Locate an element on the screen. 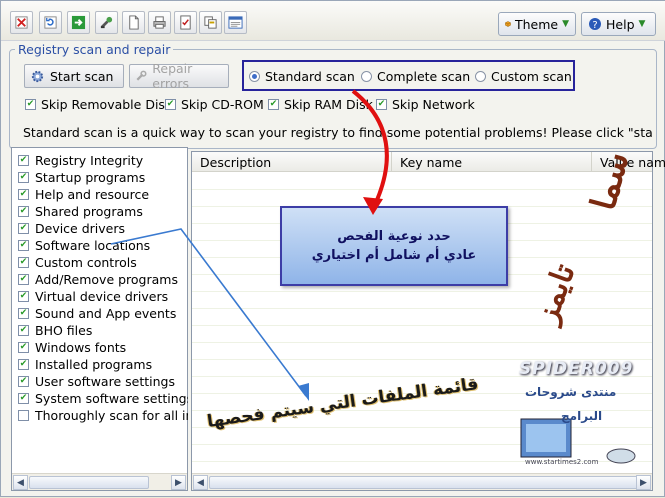  category-item: ✔ User software settings is located at coordinates (103, 381).